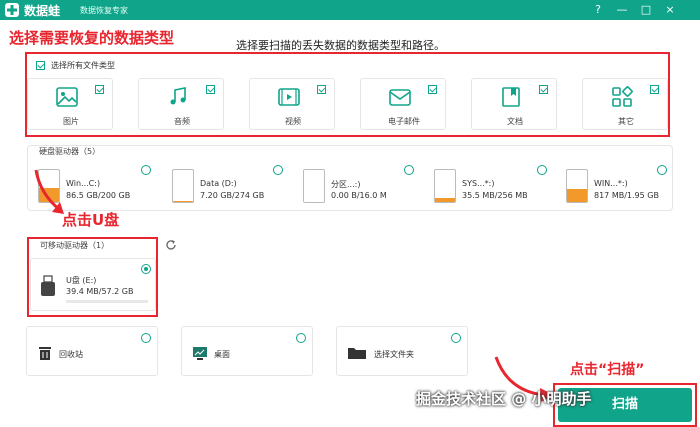  What do you see at coordinates (40, 65) in the screenshot?
I see `select-all-checkbox` at bounding box center [40, 65].